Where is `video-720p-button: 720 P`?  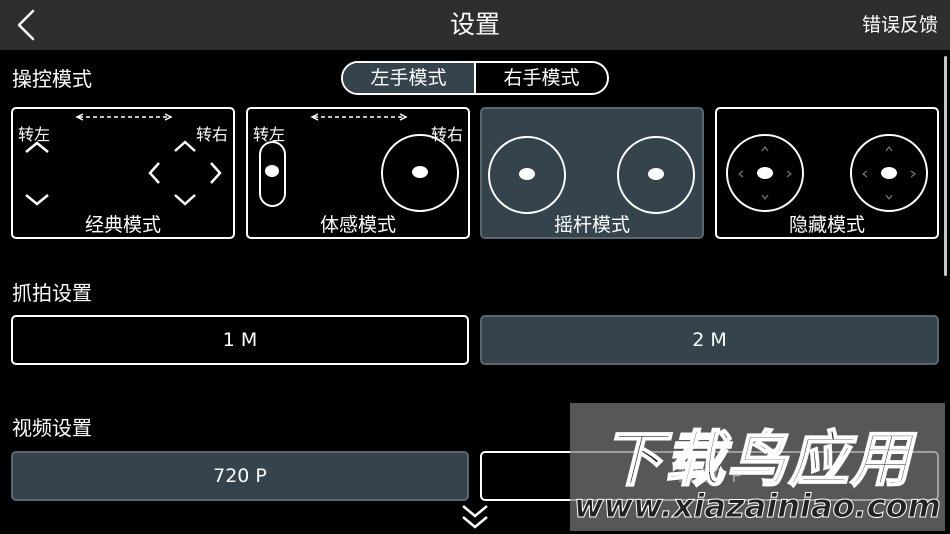 video-720p-button: 720 P is located at coordinates (240, 476).